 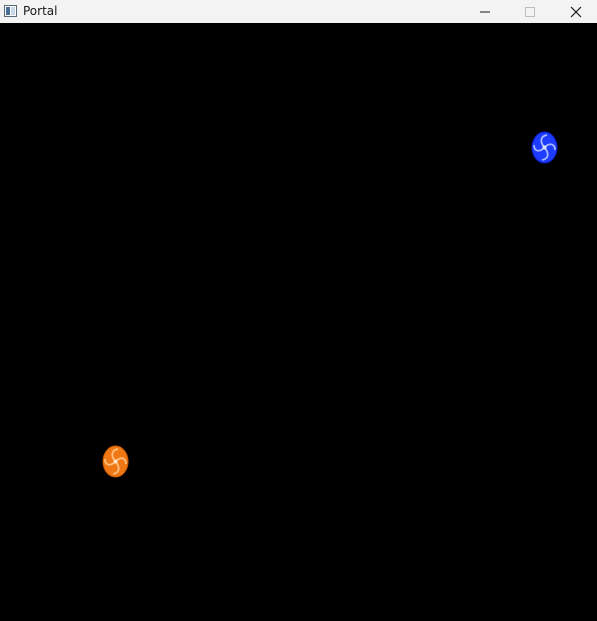 I want to click on maximize-icon, so click(x=530, y=11).